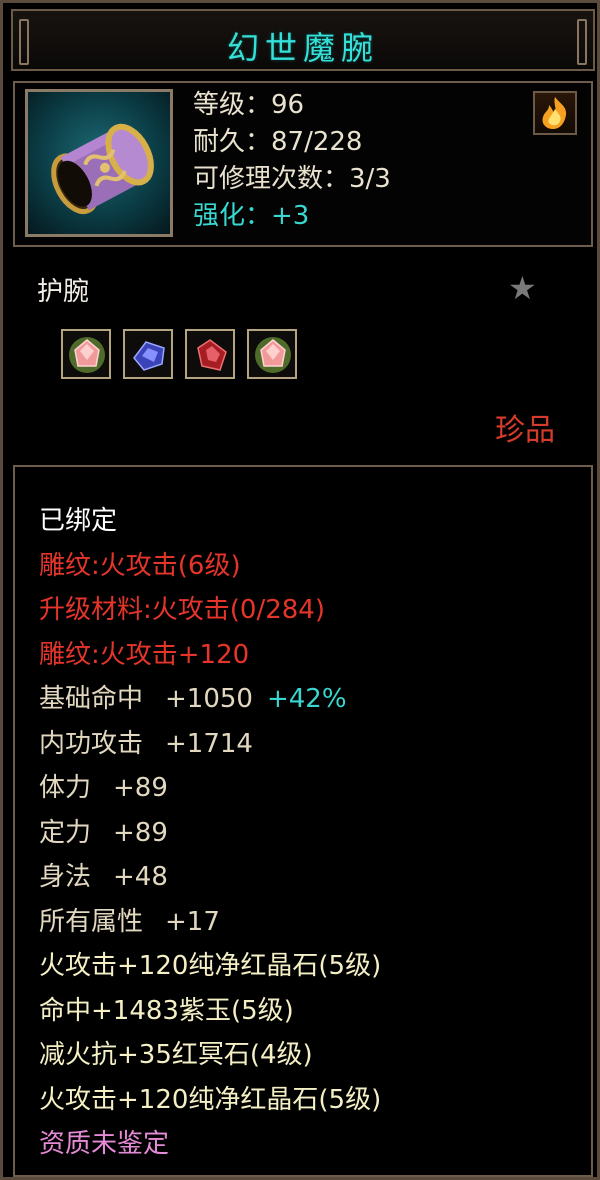 The width and height of the screenshot is (600, 1180). What do you see at coordinates (292, 161) in the screenshot?
I see `item-stats: 等级：96 耐久：87/228 可修理次数：3/3 强化：+3` at bounding box center [292, 161].